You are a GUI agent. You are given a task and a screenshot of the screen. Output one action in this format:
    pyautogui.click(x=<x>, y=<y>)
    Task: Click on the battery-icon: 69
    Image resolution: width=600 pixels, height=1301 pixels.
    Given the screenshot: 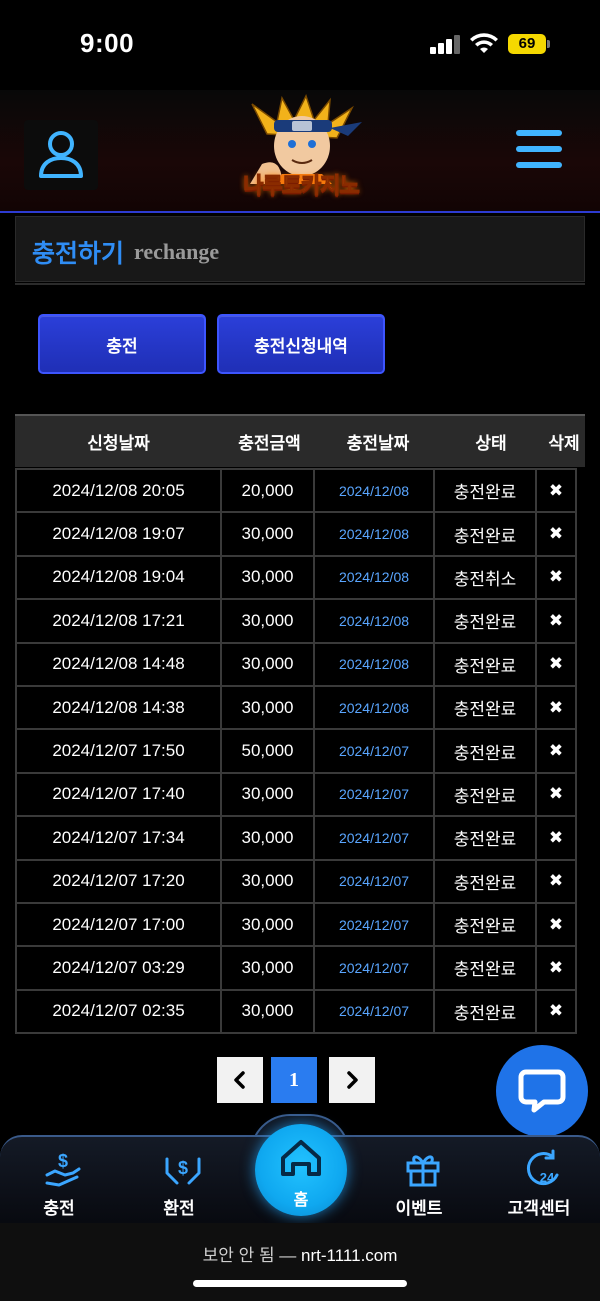 What is the action you would take?
    pyautogui.click(x=529, y=44)
    